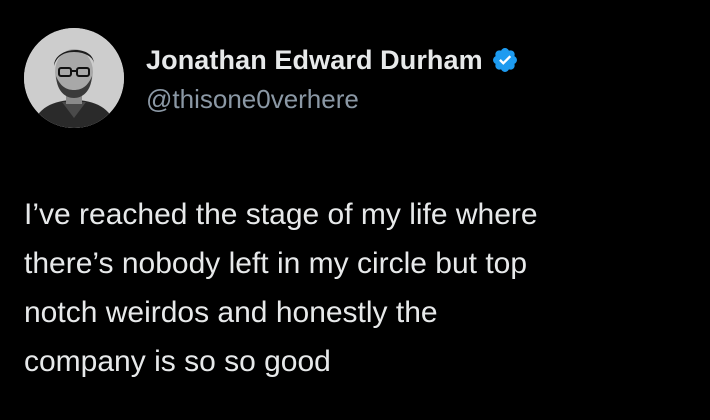  Describe the element at coordinates (231, 312) in the screenshot. I see `tweet-text-line: notch weirdos and honestly the` at that location.